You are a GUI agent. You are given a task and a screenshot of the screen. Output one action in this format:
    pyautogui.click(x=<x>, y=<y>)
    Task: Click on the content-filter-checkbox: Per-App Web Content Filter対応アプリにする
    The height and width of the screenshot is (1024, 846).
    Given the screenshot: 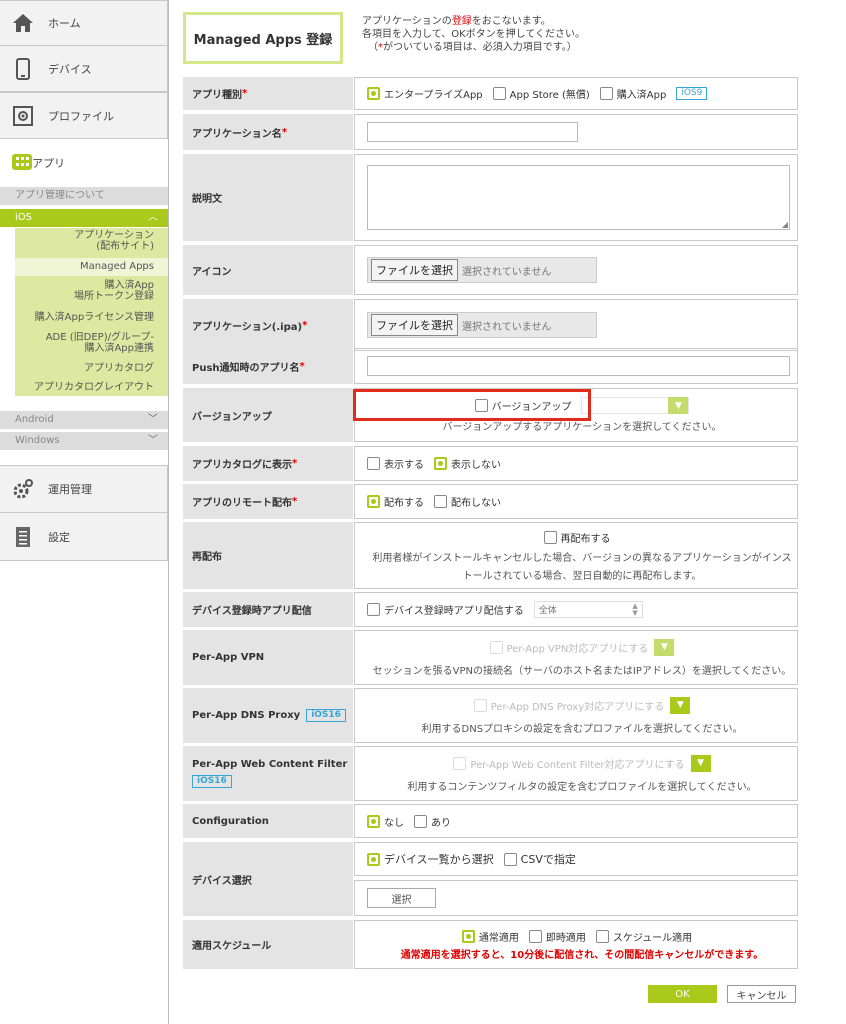 What is the action you would take?
    pyautogui.click(x=569, y=763)
    